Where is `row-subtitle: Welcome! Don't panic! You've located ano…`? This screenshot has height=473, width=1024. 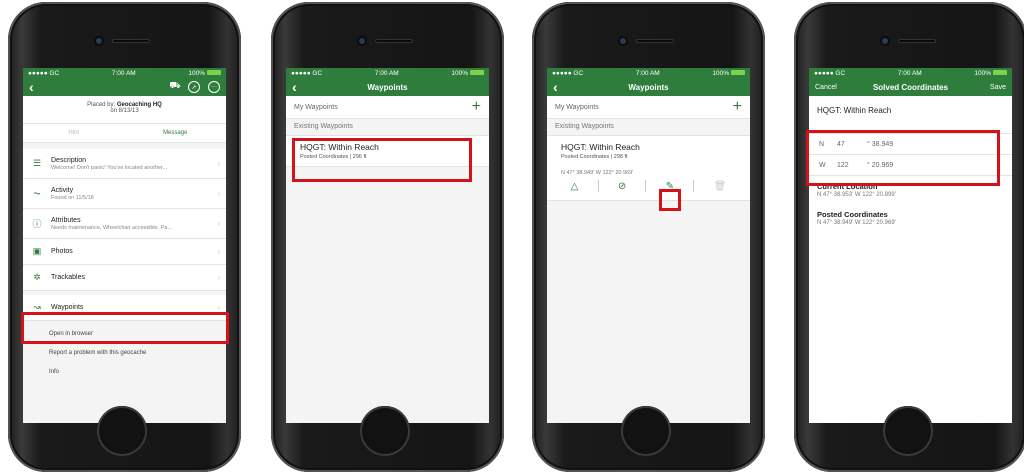 row-subtitle: Welcome! Don't panic! You've located ano… is located at coordinates (109, 167).